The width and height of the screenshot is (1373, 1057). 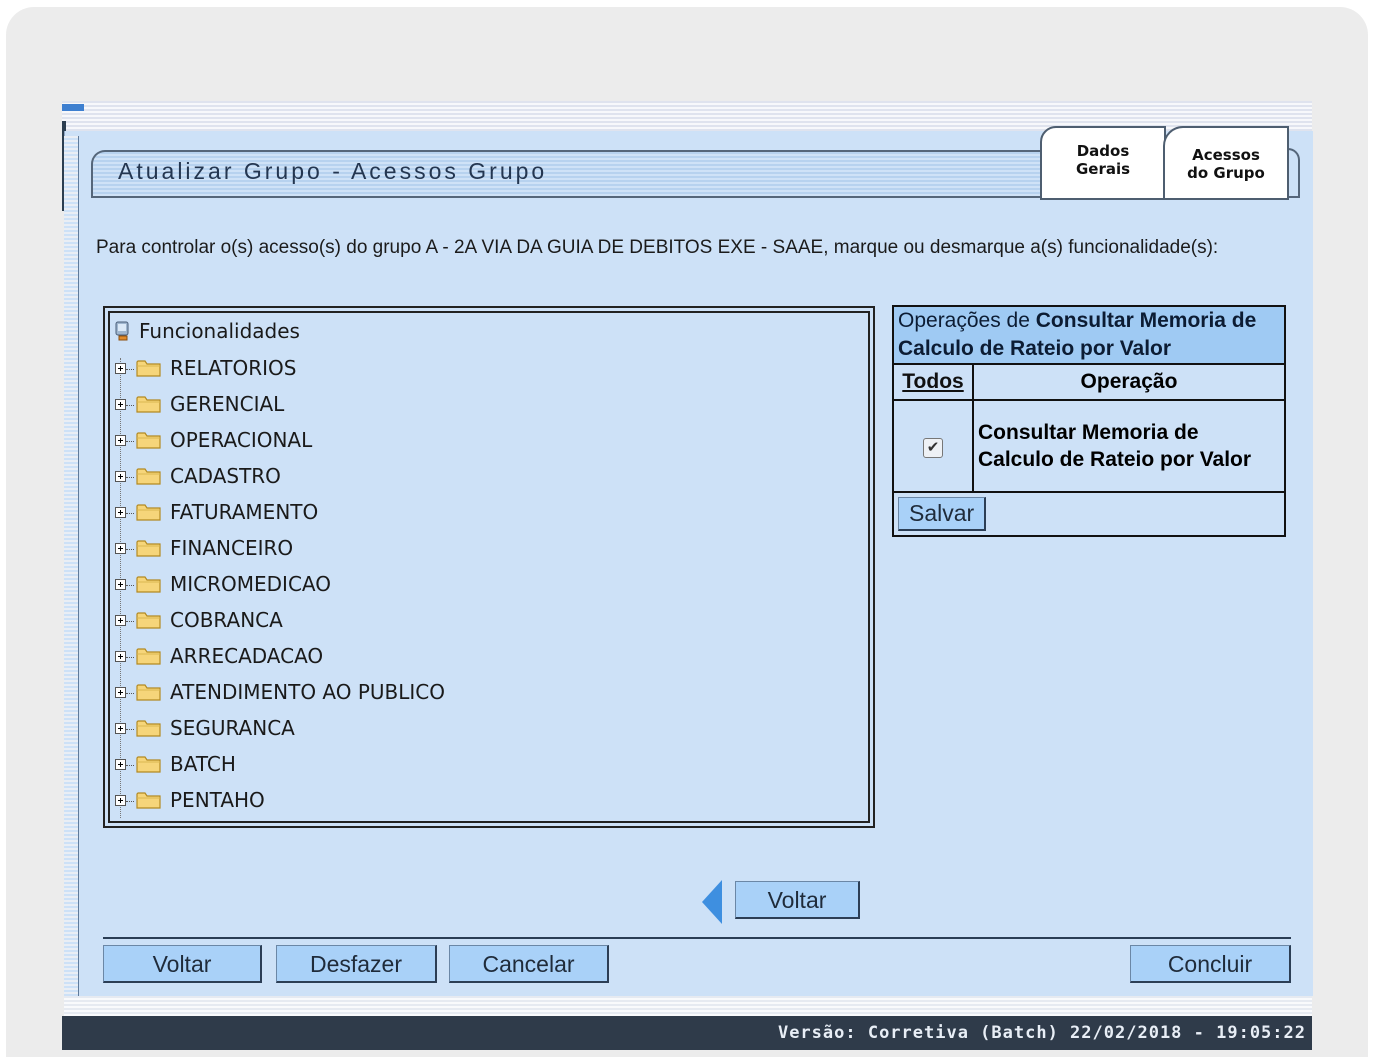 I want to click on concluir-button: Concluir, so click(x=1210, y=964).